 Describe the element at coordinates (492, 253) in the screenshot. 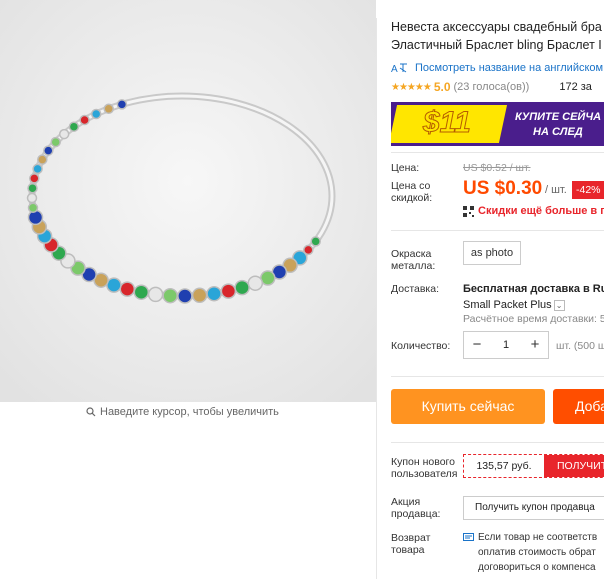

I see `metal-color-option: as photo` at that location.